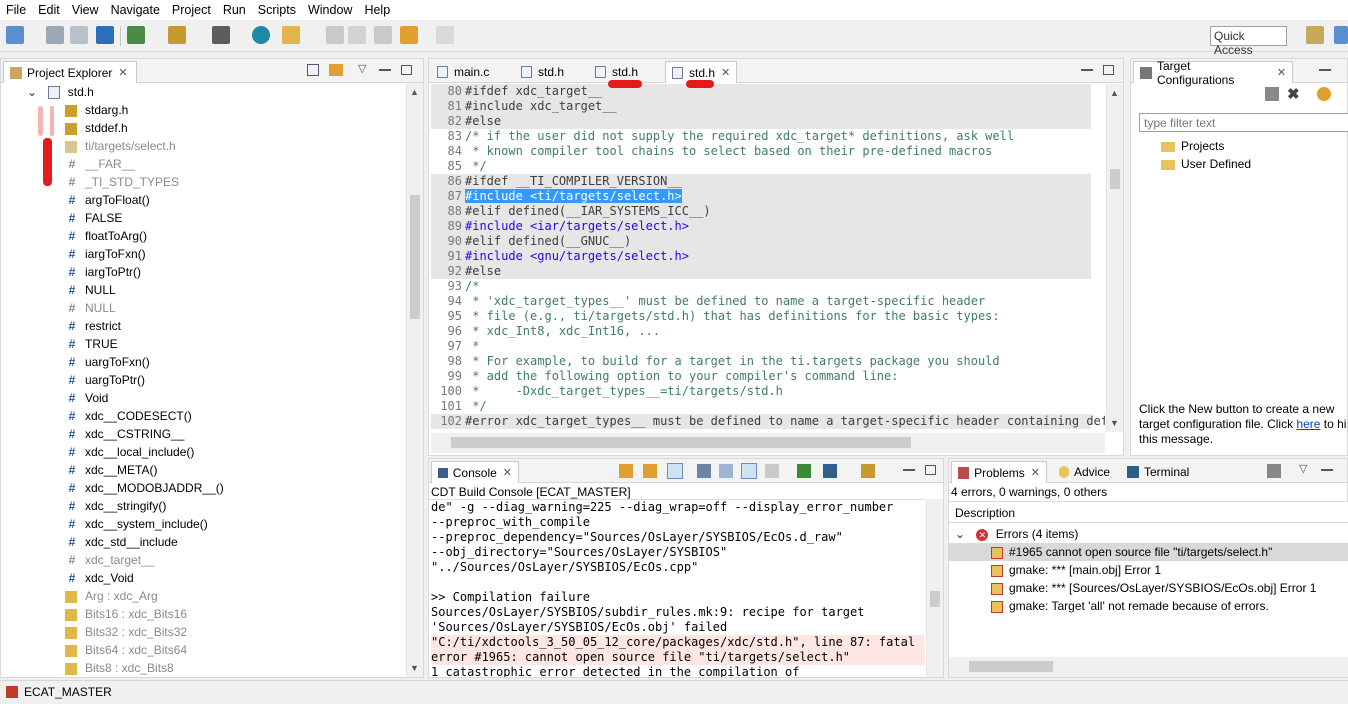 Image resolution: width=1348 pixels, height=704 pixels. Describe the element at coordinates (675, 471) in the screenshot. I see `pin-console-icon` at that location.